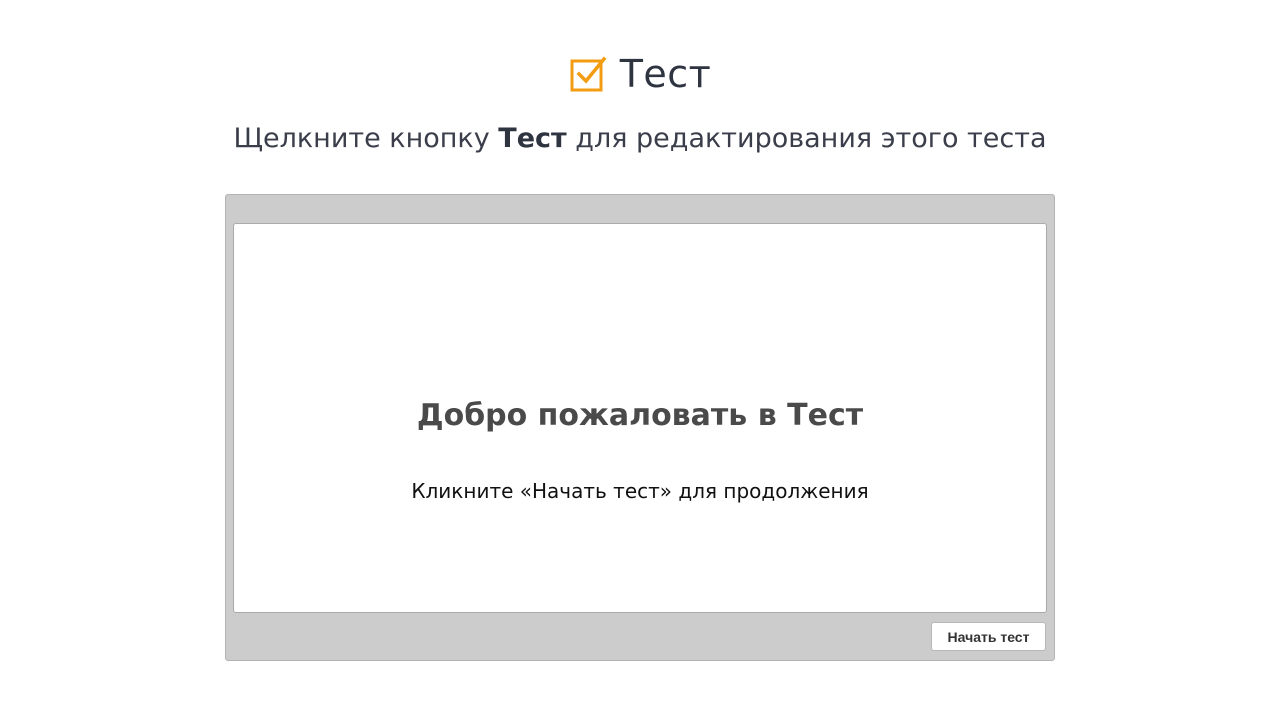 The height and width of the screenshot is (720, 1280). Describe the element at coordinates (366, 138) in the screenshot. I see `instruction-text-before: Щелкните кнопку` at that location.